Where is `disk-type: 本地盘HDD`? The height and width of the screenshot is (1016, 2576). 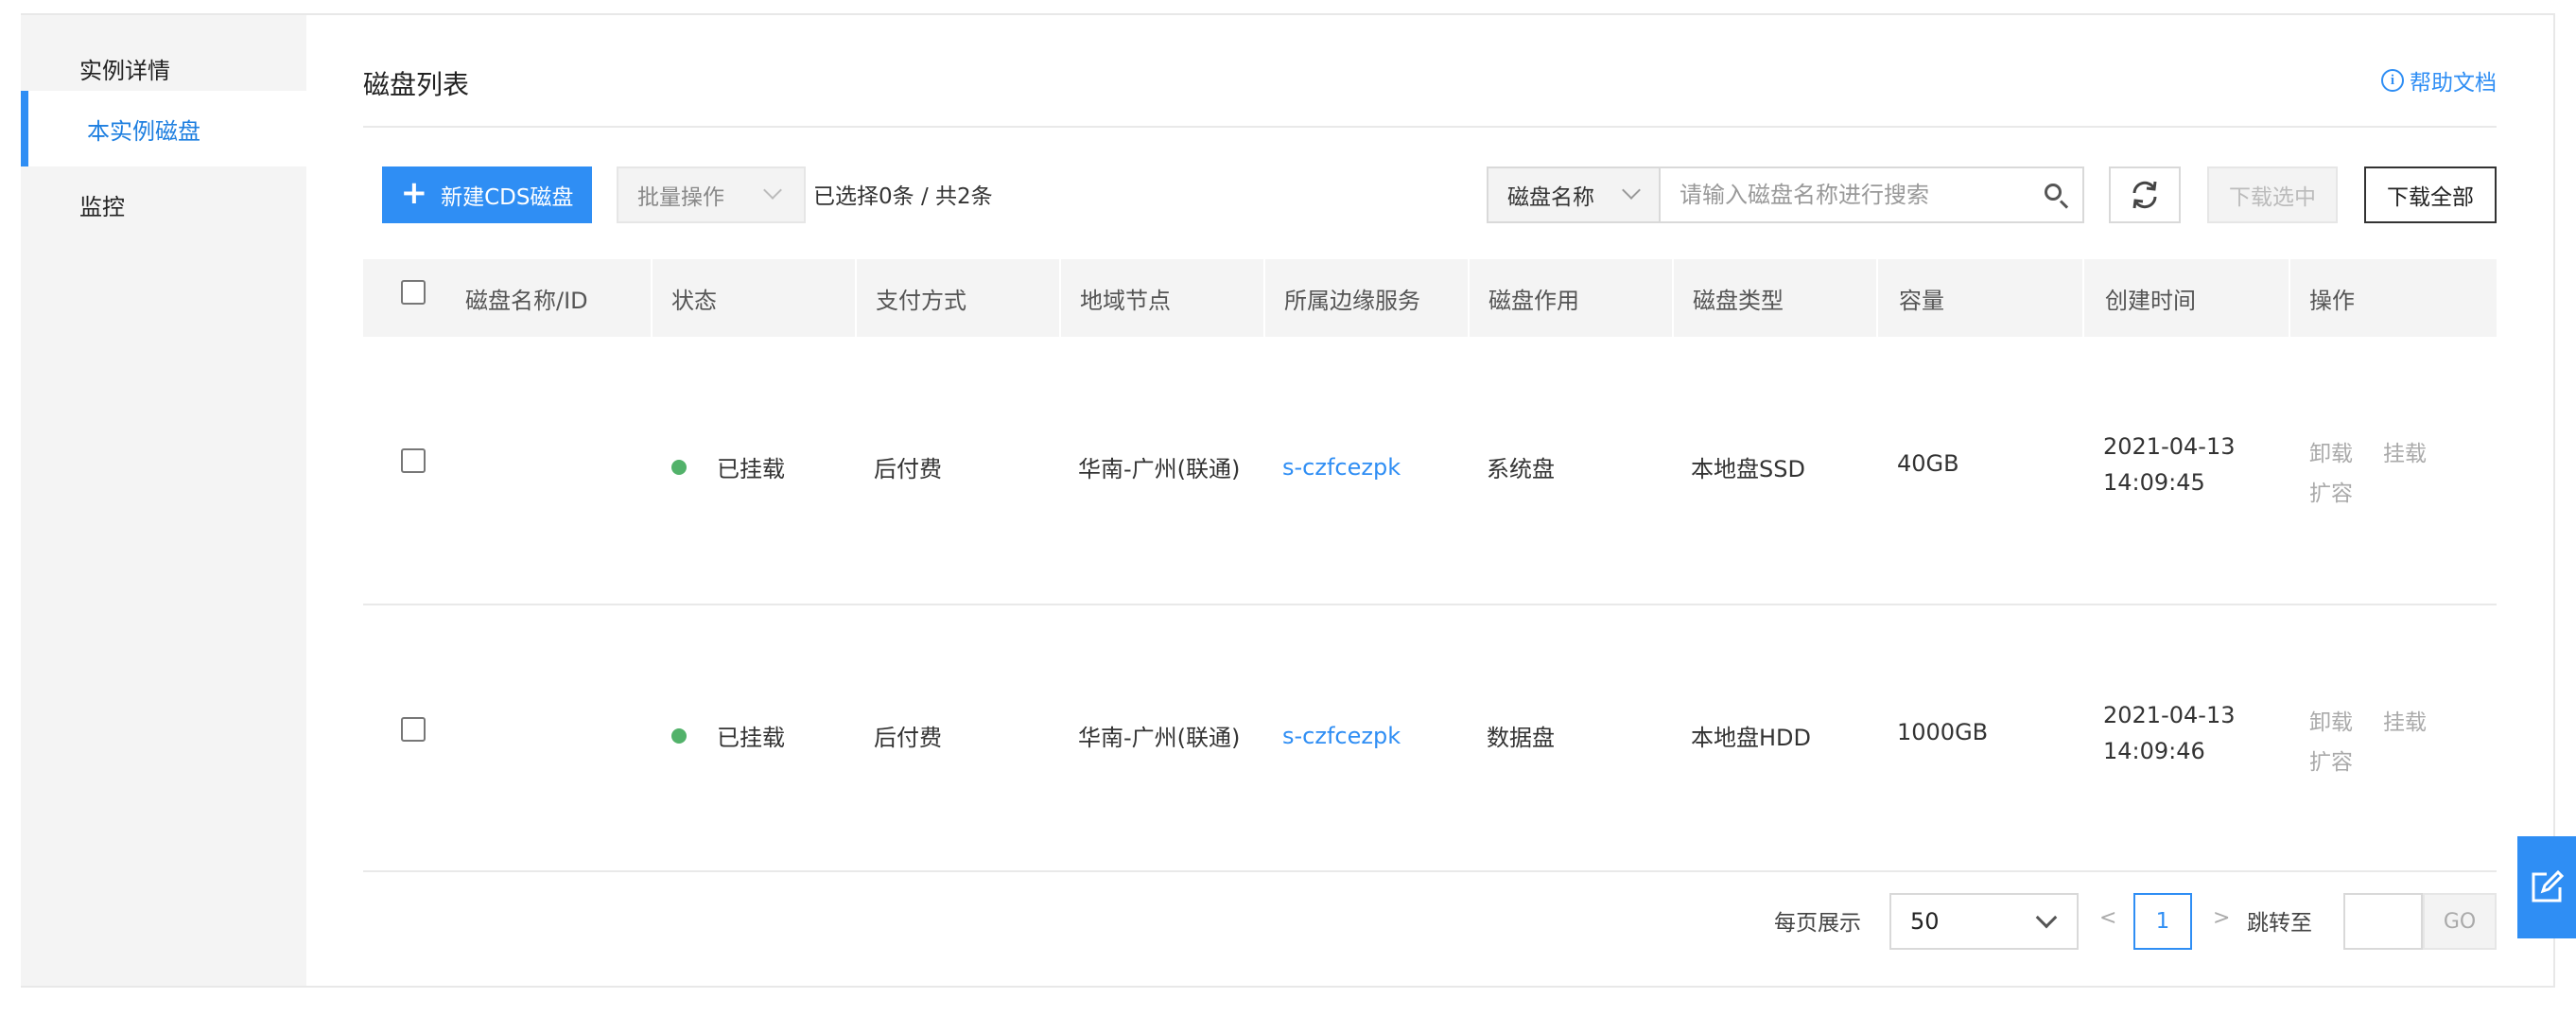 disk-type: 本地盘HDD is located at coordinates (1751, 738).